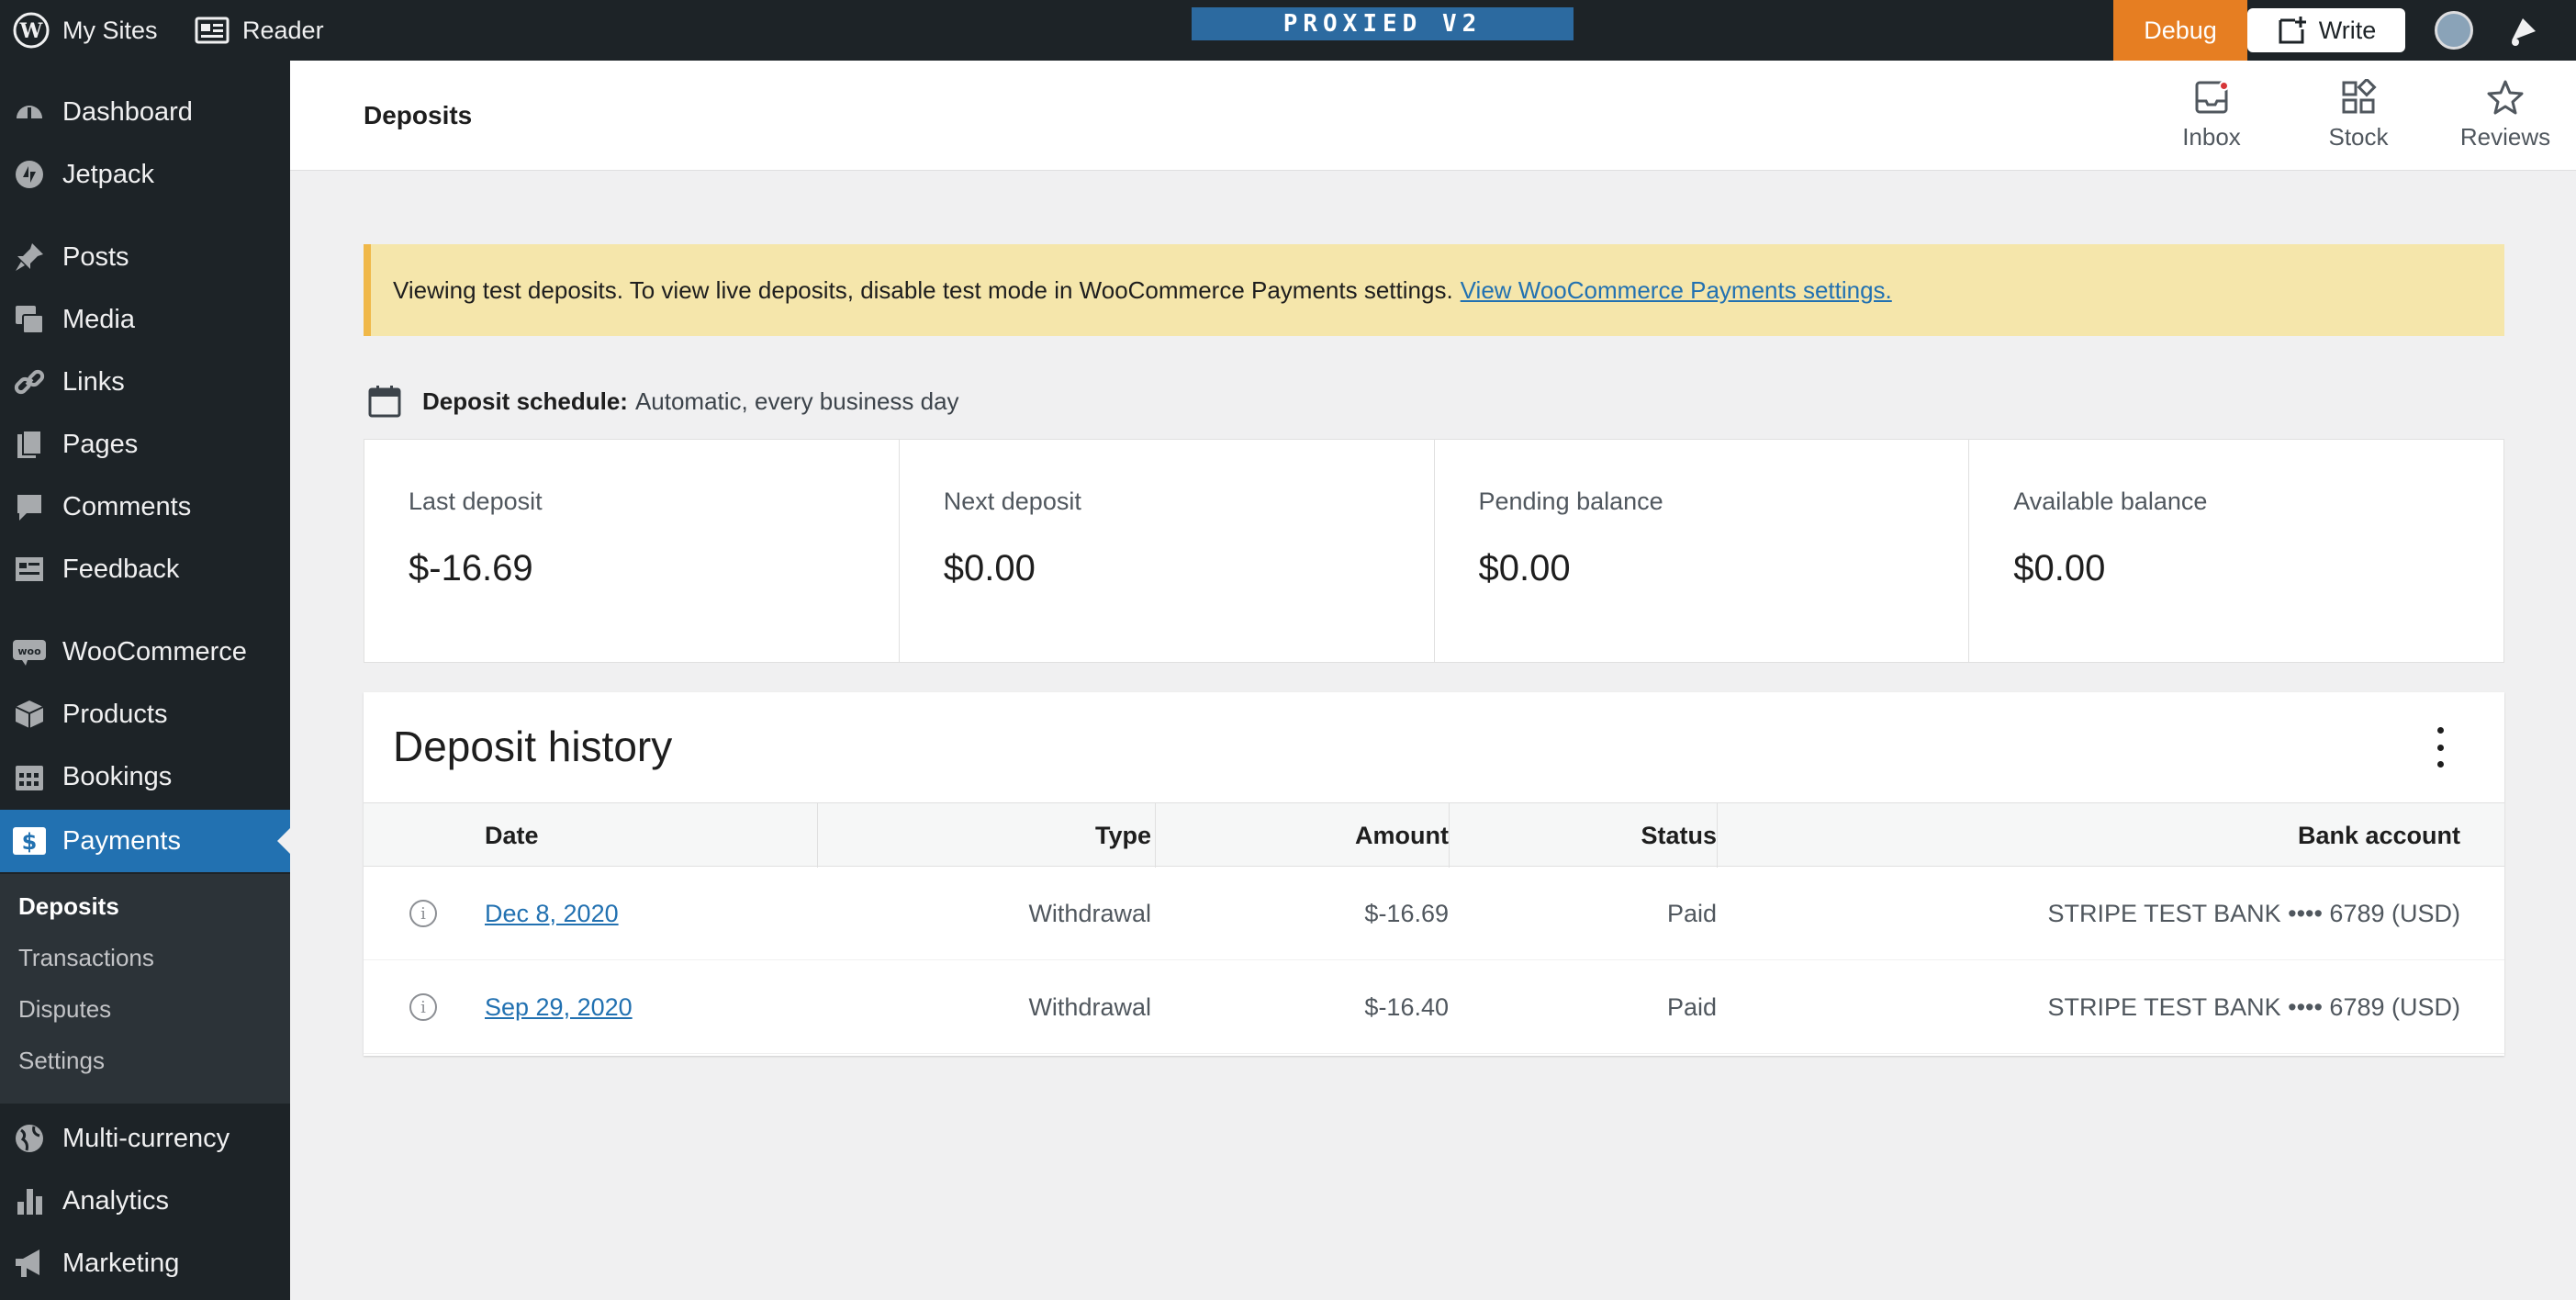 Image resolution: width=2576 pixels, height=1300 pixels. Describe the element at coordinates (145, 382) in the screenshot. I see `sidebar-item-links: Links` at that location.